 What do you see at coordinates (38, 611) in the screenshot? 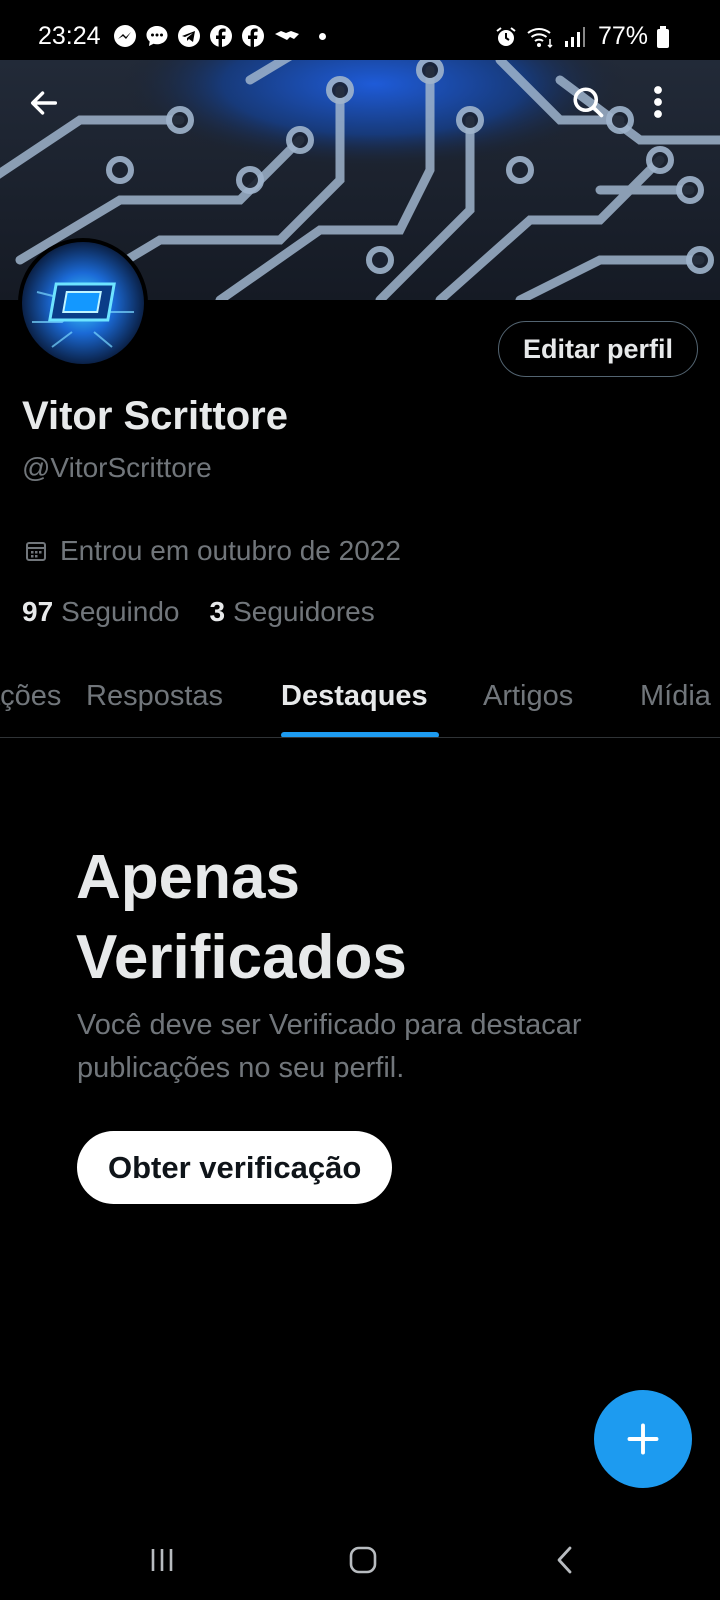
I see `following-count: 97` at bounding box center [38, 611].